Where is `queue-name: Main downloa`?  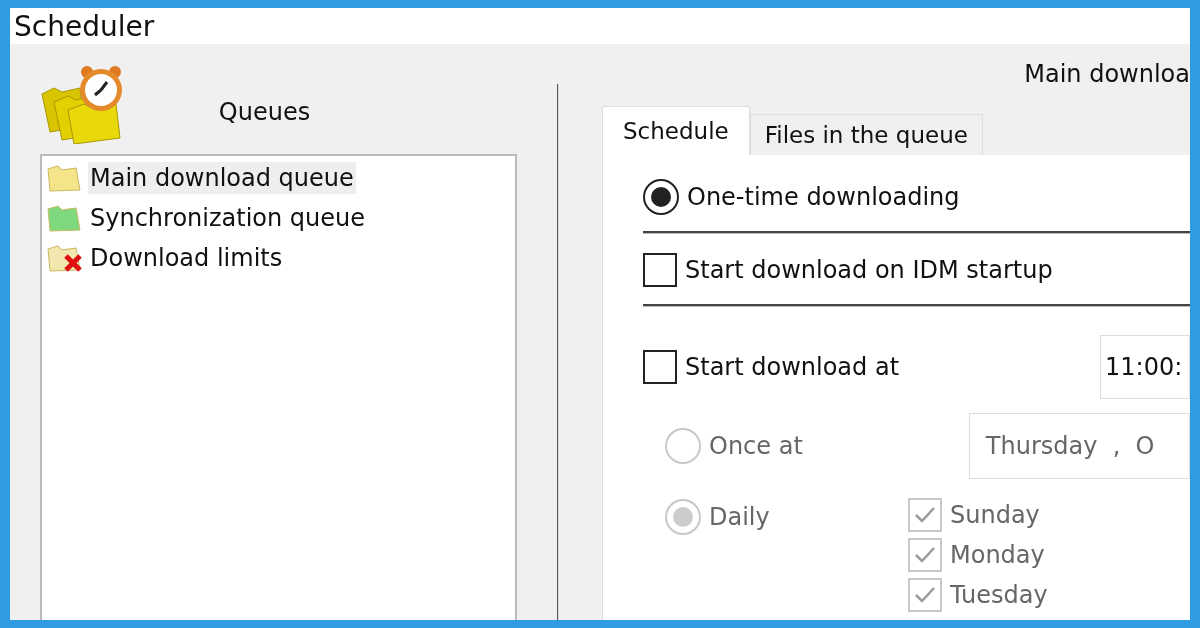 queue-name: Main downloa is located at coordinates (1106, 74).